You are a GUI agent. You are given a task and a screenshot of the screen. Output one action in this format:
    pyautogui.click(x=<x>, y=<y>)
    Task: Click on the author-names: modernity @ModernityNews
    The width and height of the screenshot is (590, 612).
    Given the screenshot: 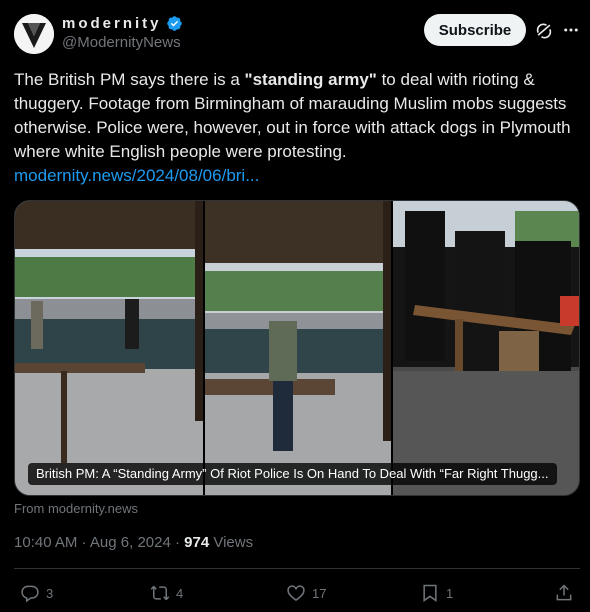 What is the action you would take?
    pyautogui.click(x=122, y=33)
    